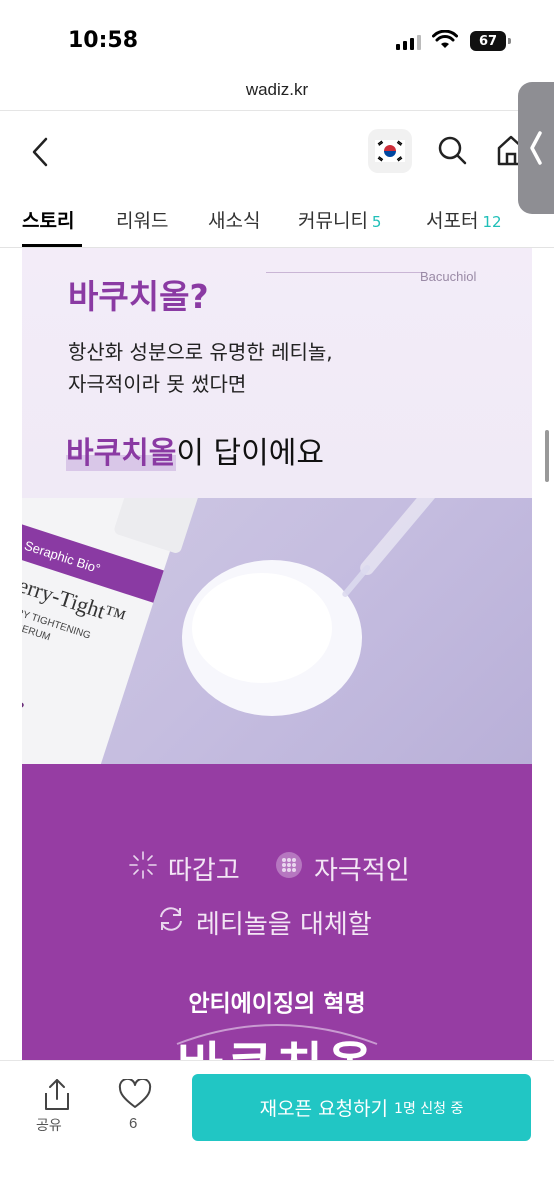 This screenshot has width=554, height=1200. I want to click on answer-highlight: 바쿠치올, so click(121, 453).